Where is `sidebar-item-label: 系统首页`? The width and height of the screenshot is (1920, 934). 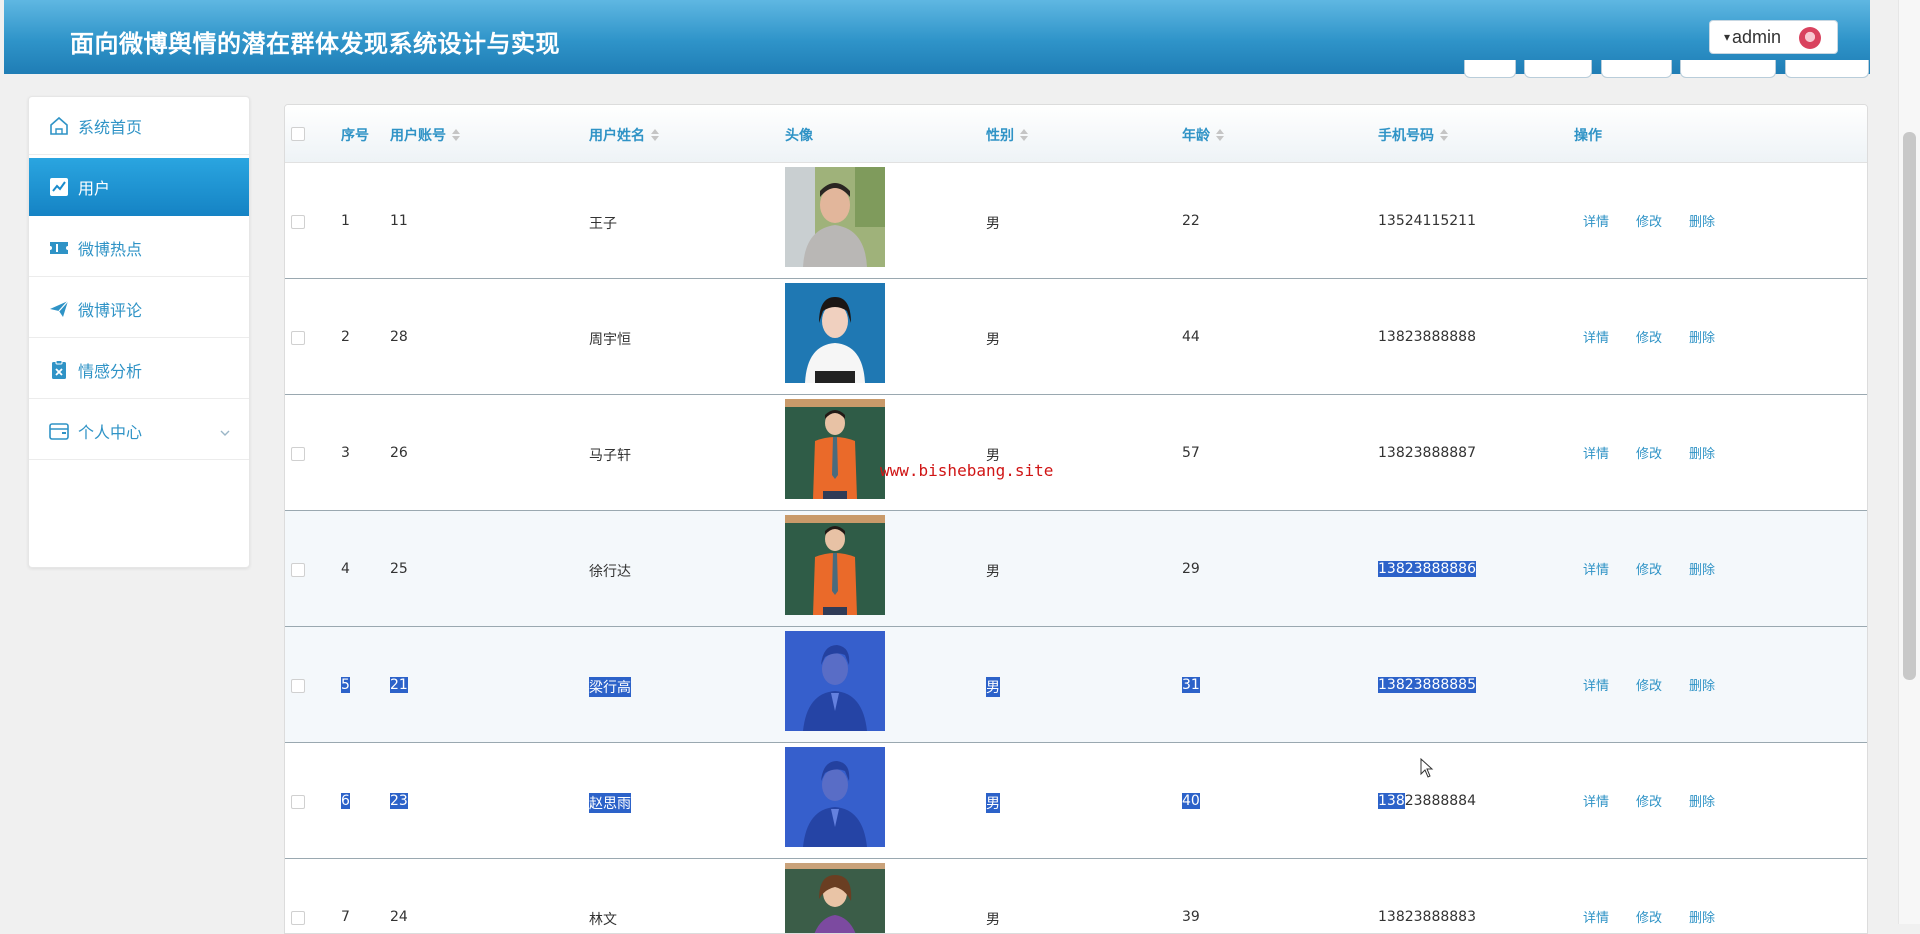 sidebar-item-label: 系统首页 is located at coordinates (110, 127).